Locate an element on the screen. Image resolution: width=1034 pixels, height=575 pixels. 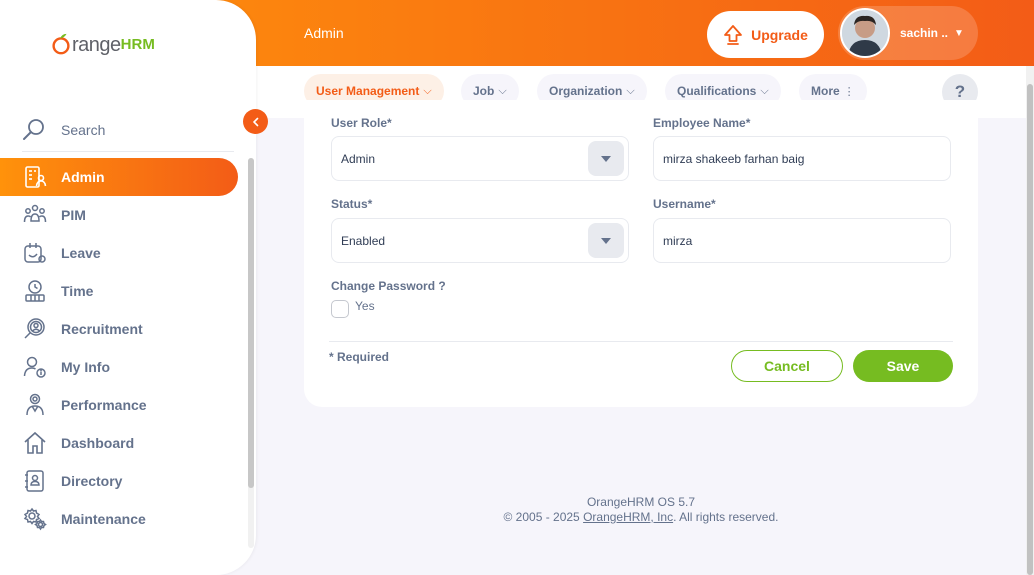
main-scrollbar is located at coordinates (1030, 320).